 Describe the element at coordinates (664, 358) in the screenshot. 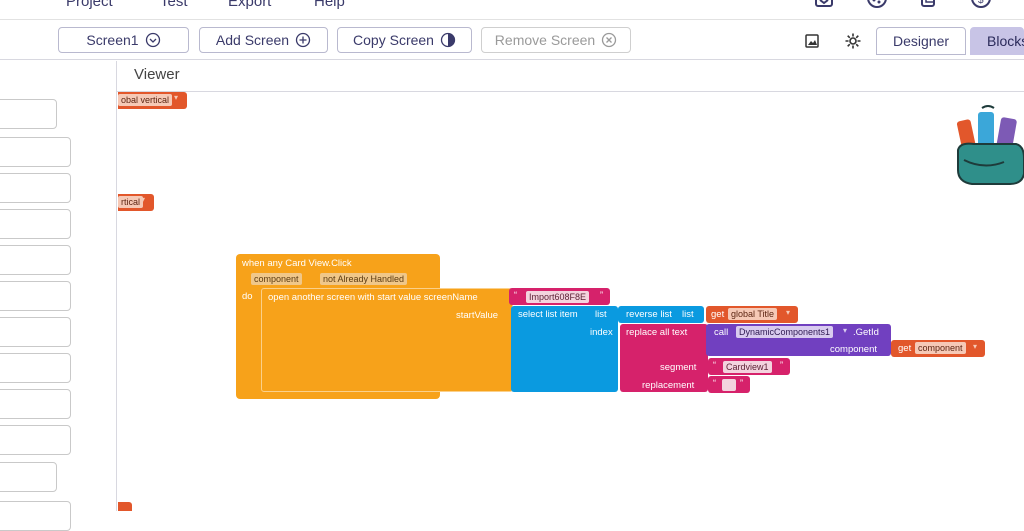

I see `replace-all-text-block: replace all text segment replacement` at that location.